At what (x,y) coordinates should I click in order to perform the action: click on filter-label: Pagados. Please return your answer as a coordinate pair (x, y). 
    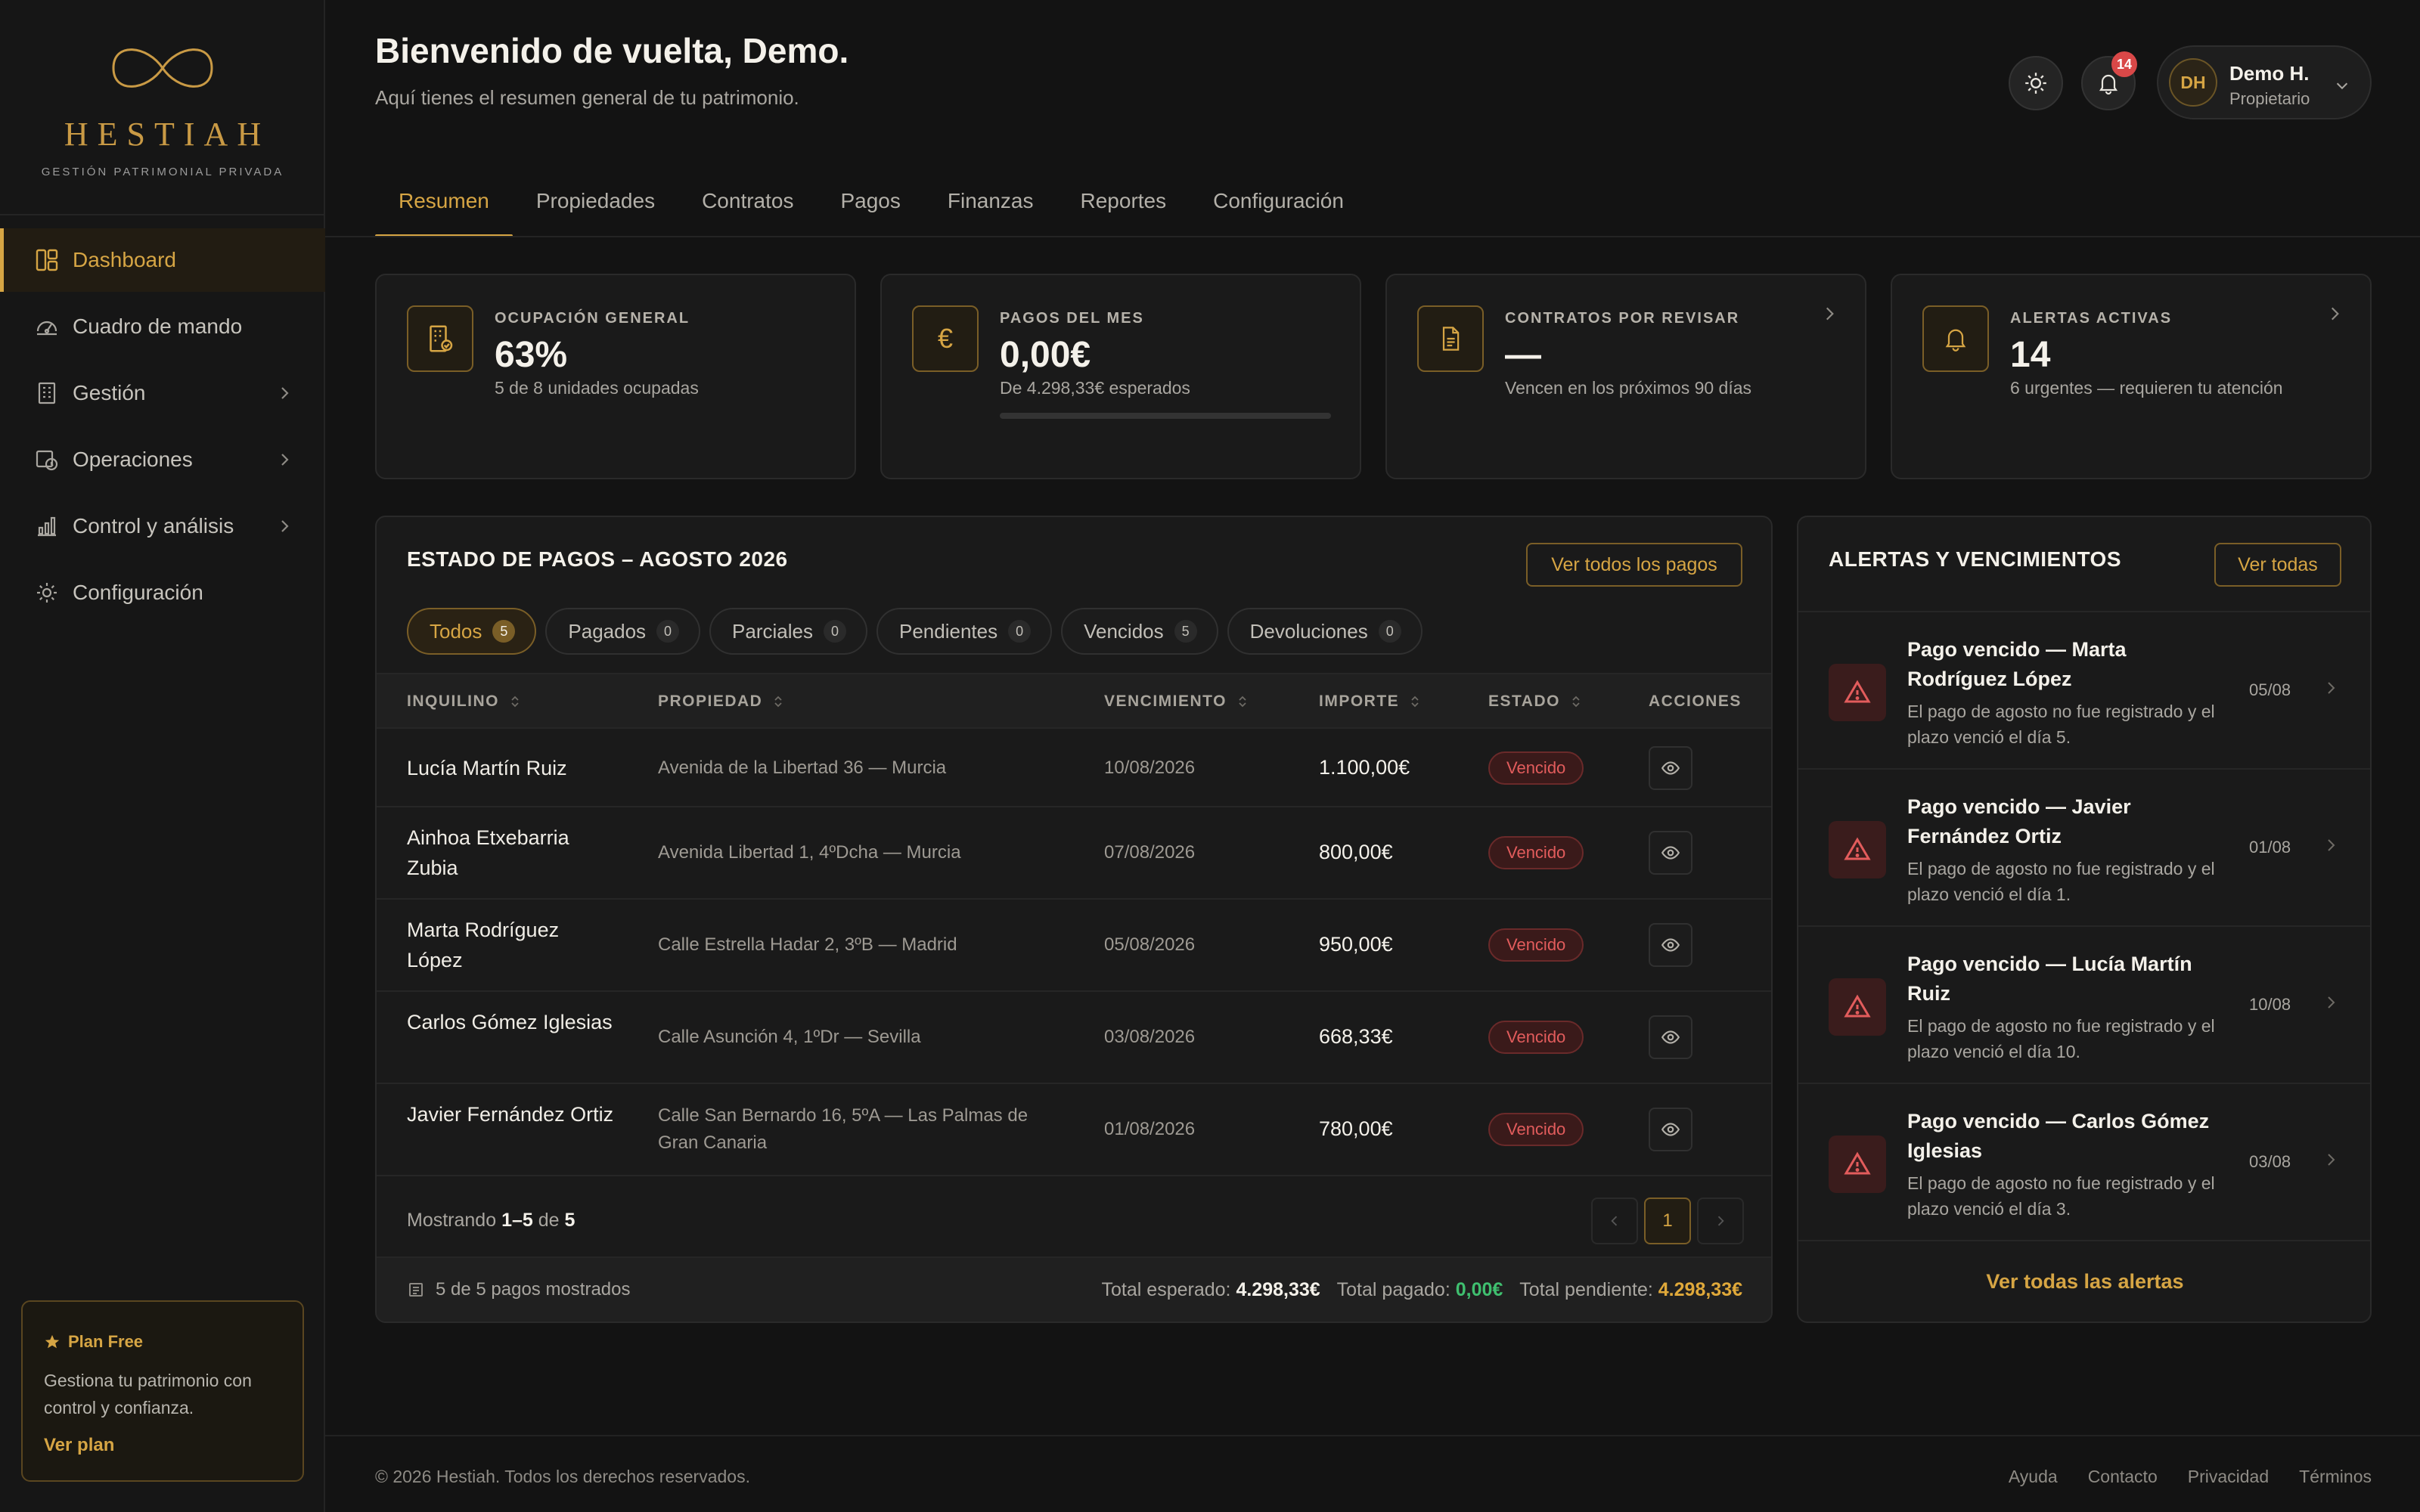
    Looking at the image, I should click on (607, 631).